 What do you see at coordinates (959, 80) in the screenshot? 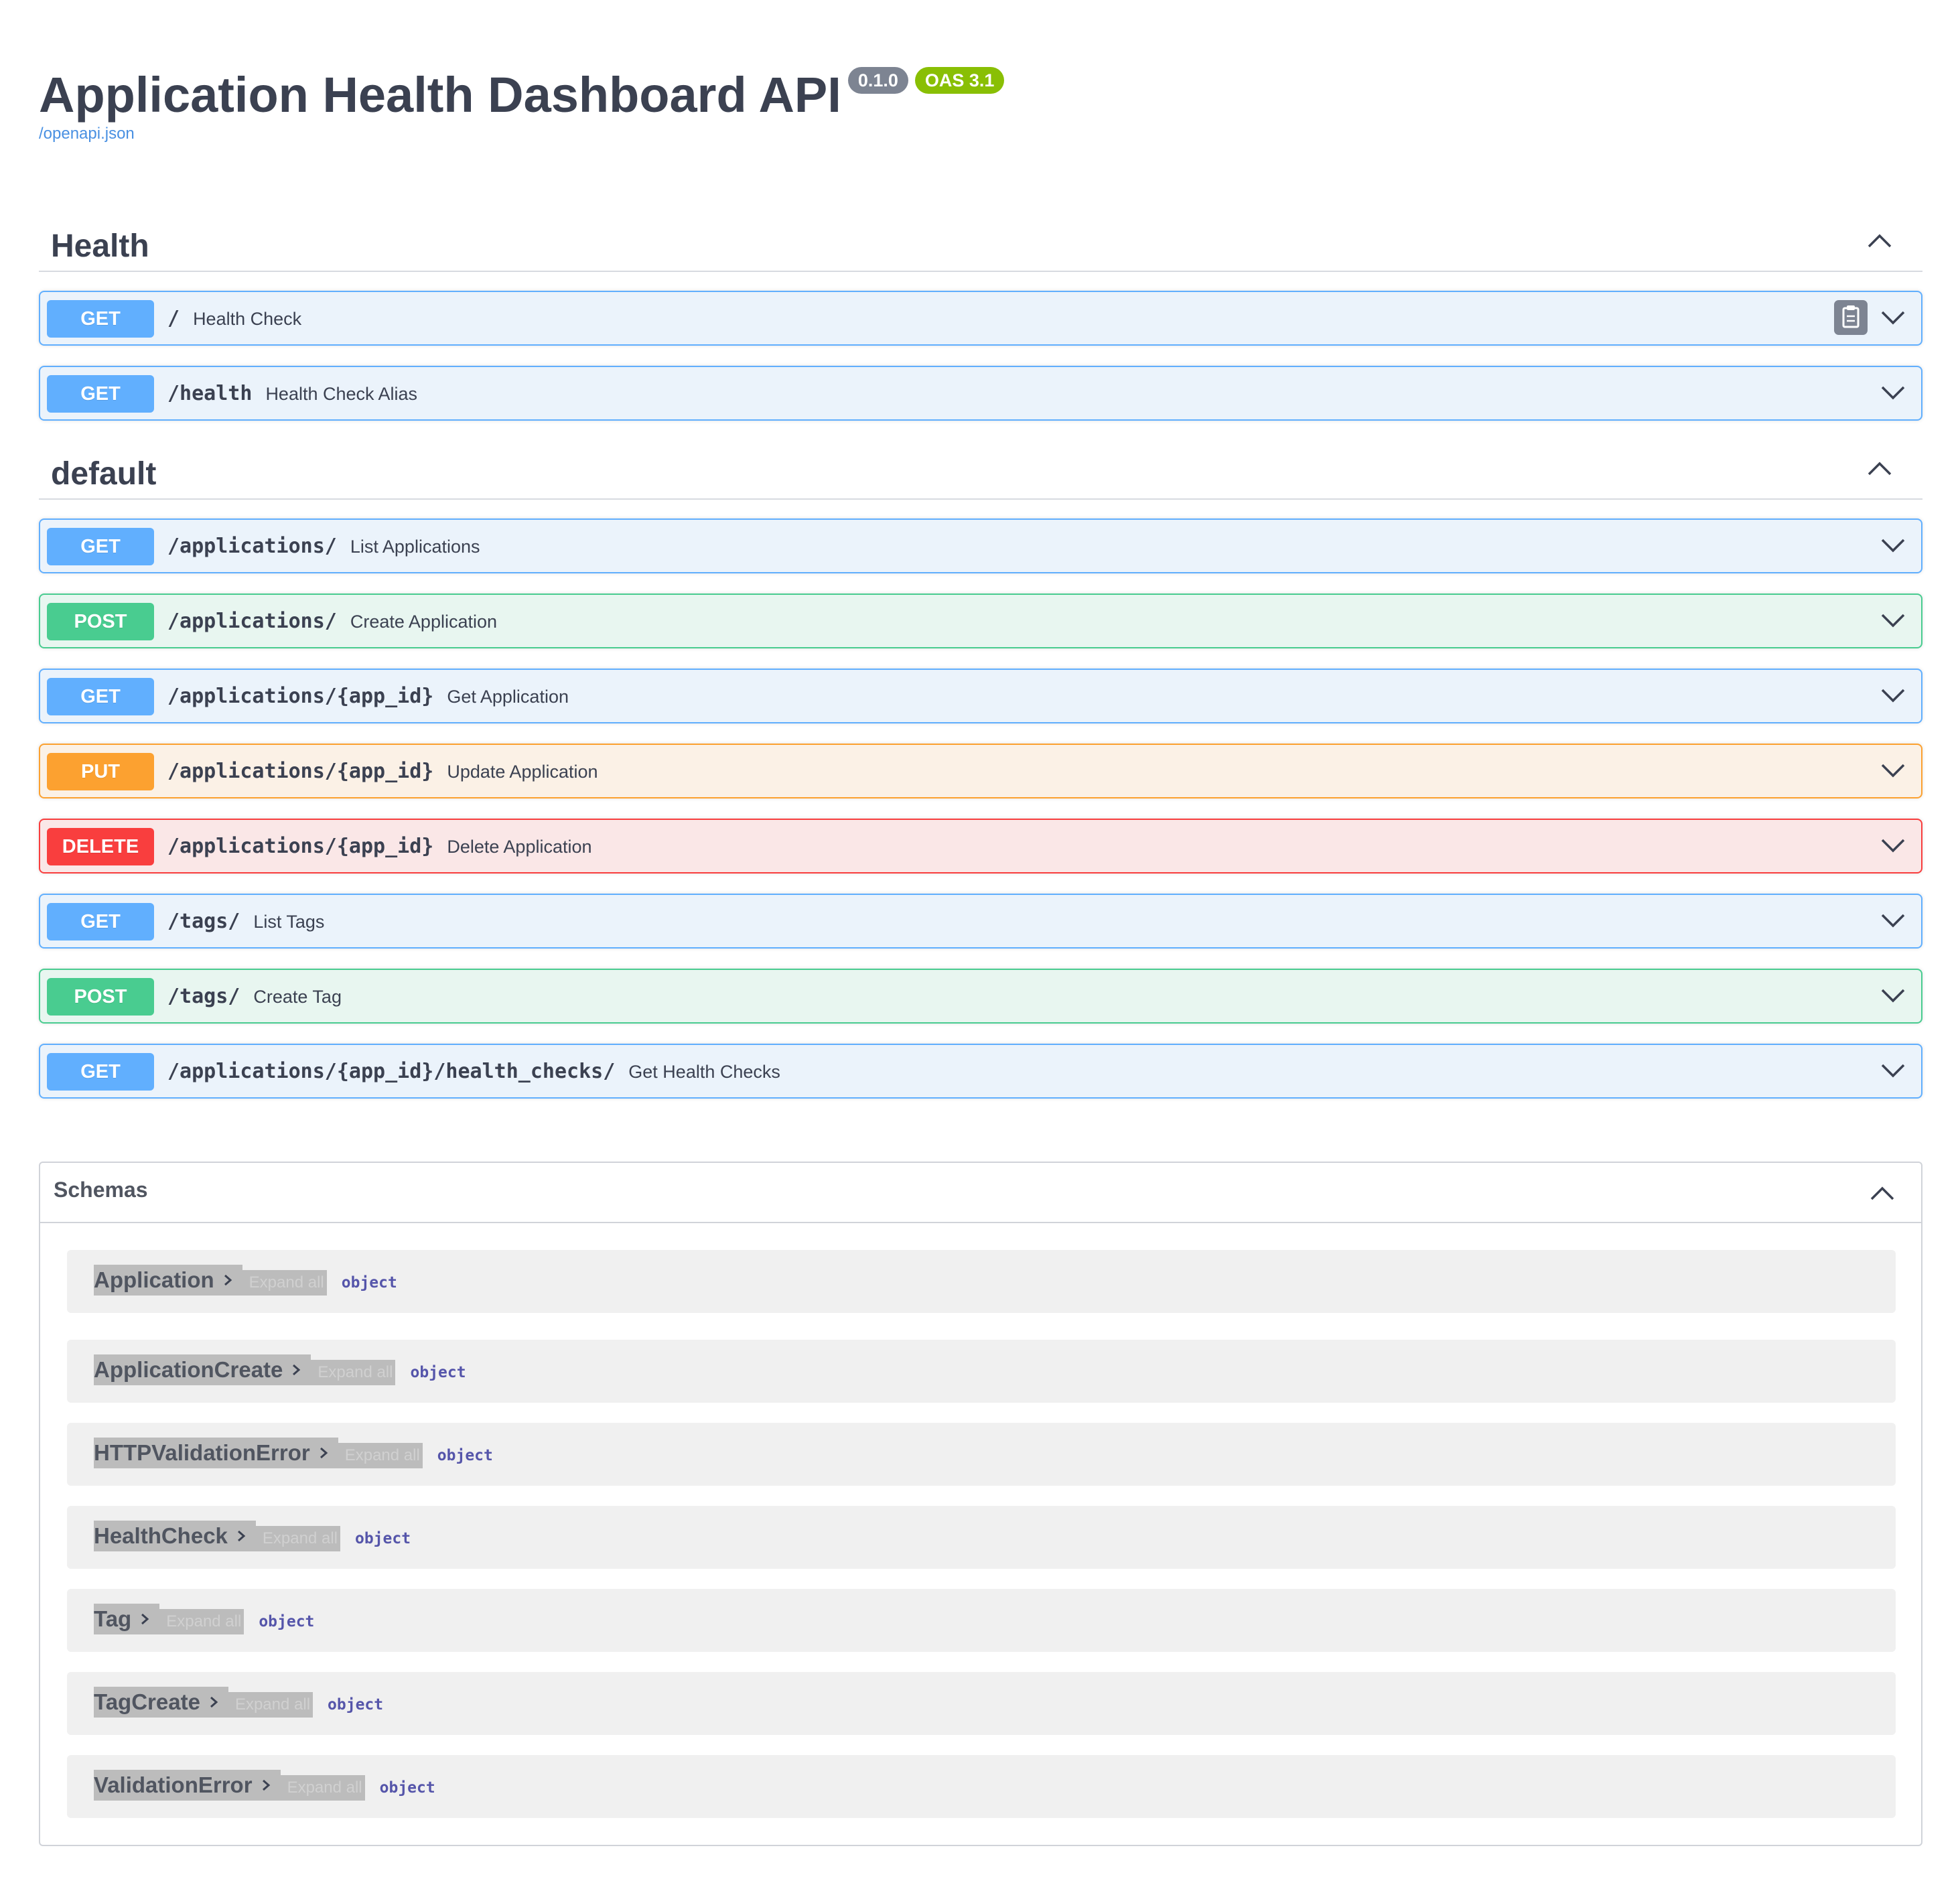
I see `oas-badge: OAS 3.1` at bounding box center [959, 80].